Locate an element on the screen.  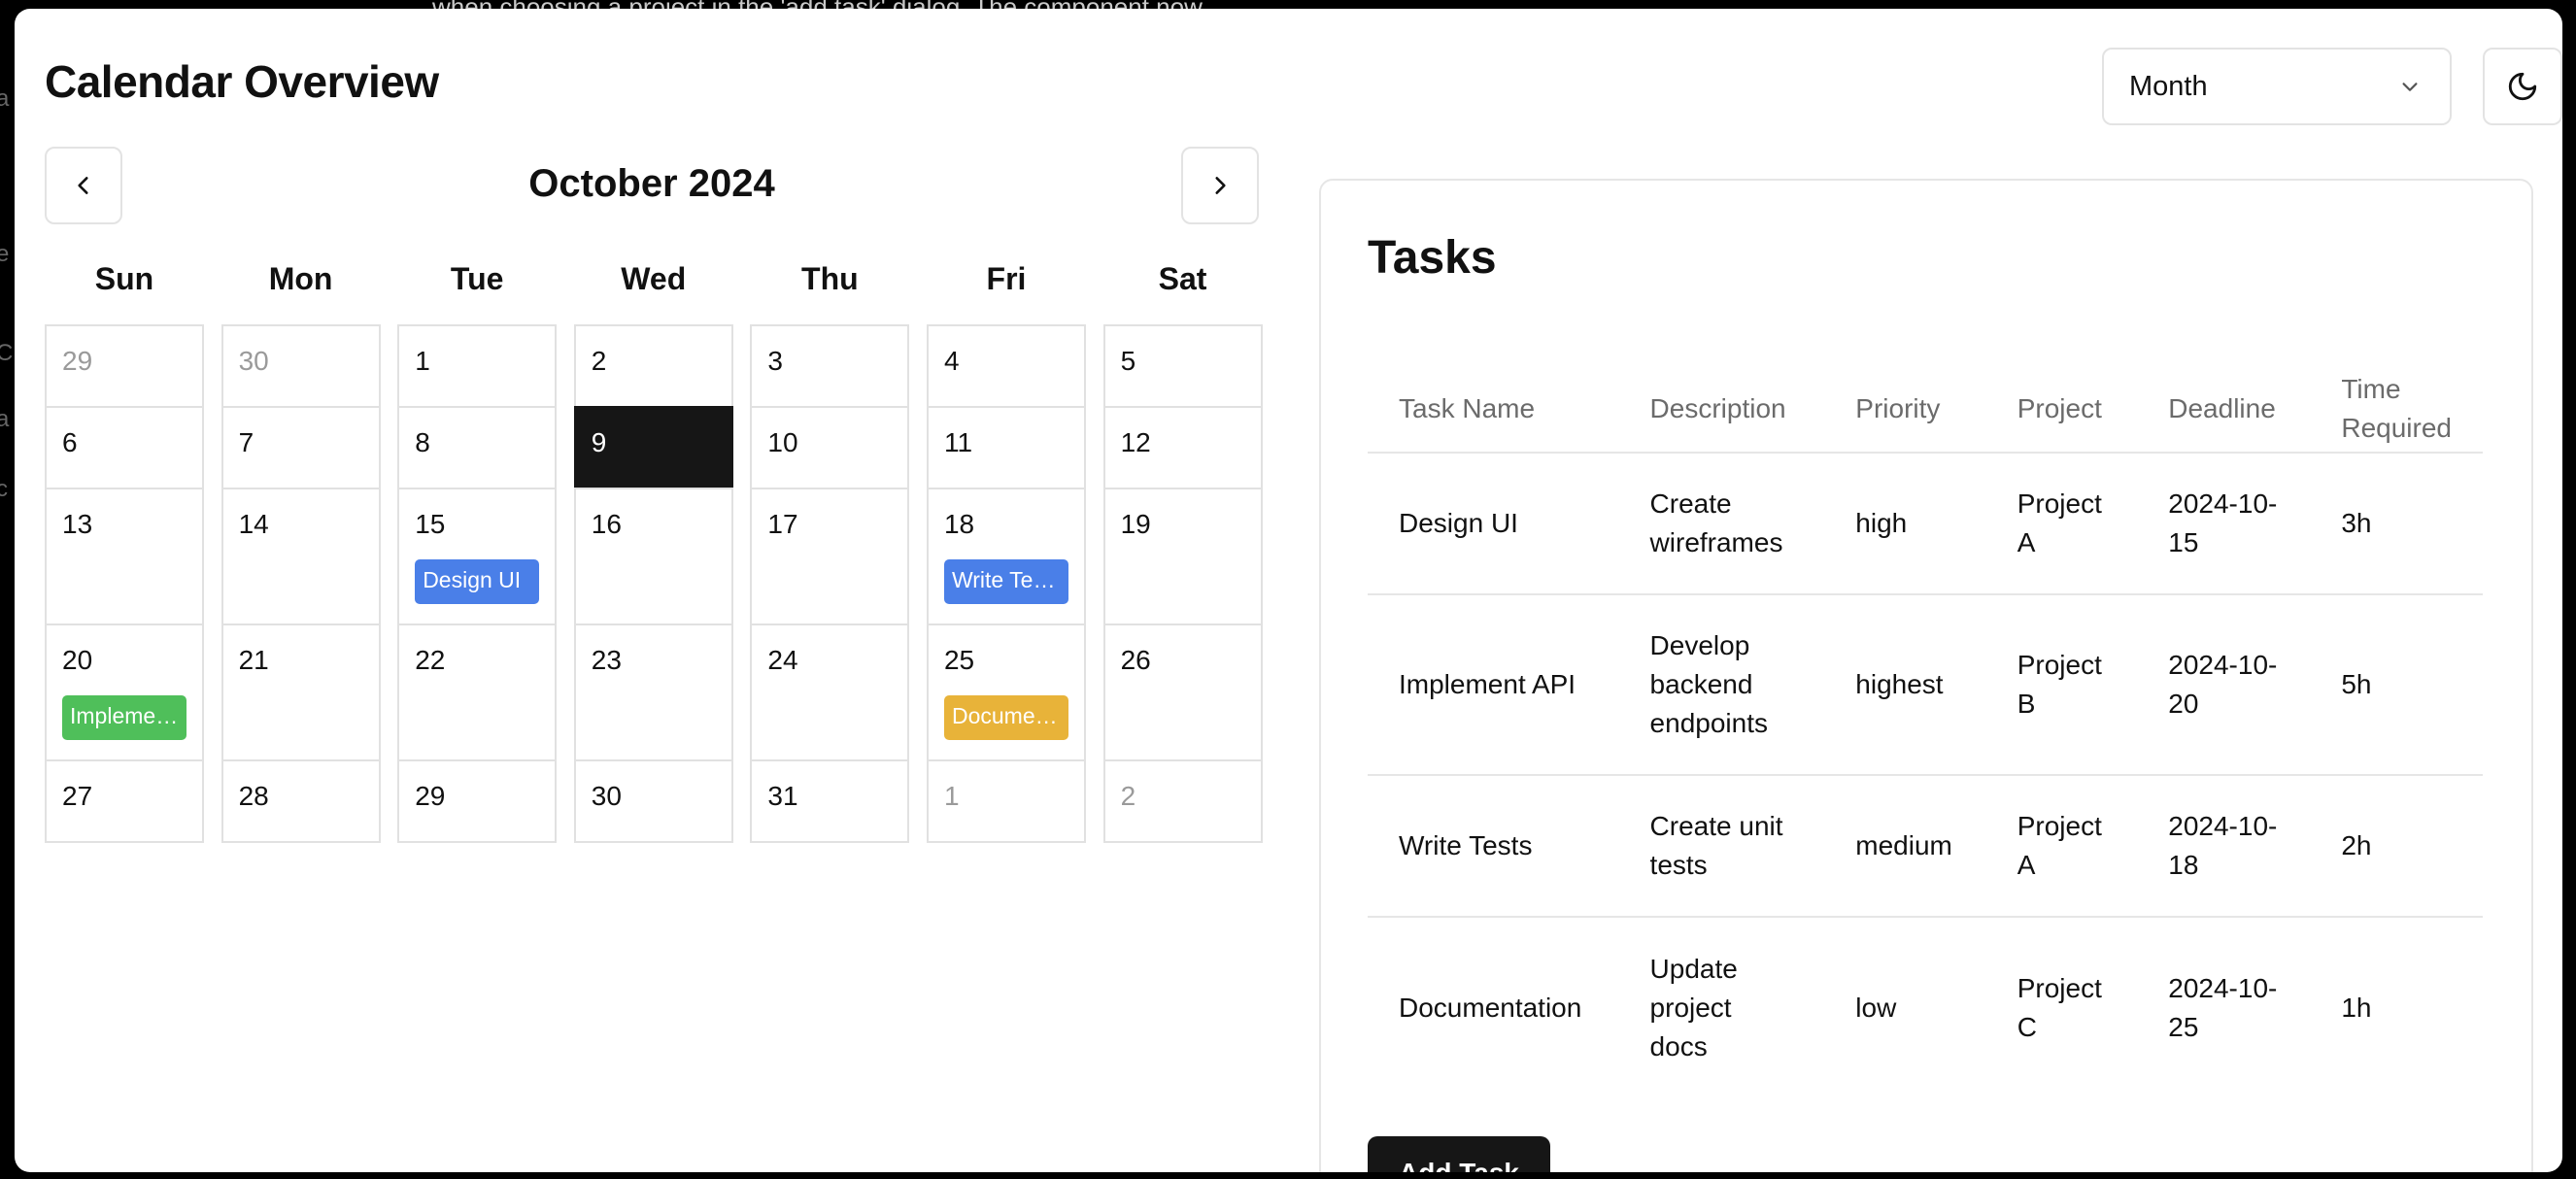
calendar-day: 28 is located at coordinates (300, 801).